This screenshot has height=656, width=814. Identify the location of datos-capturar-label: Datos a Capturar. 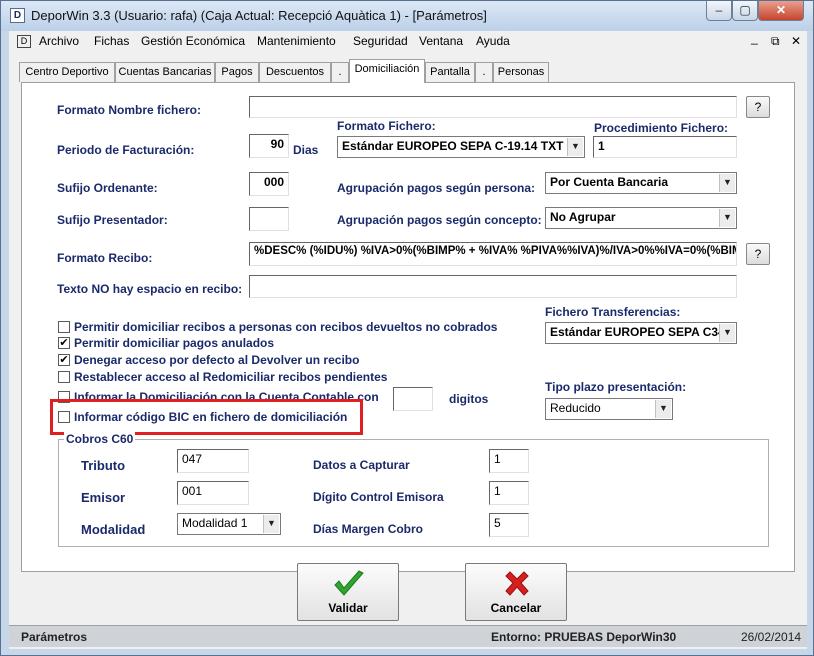
(361, 465).